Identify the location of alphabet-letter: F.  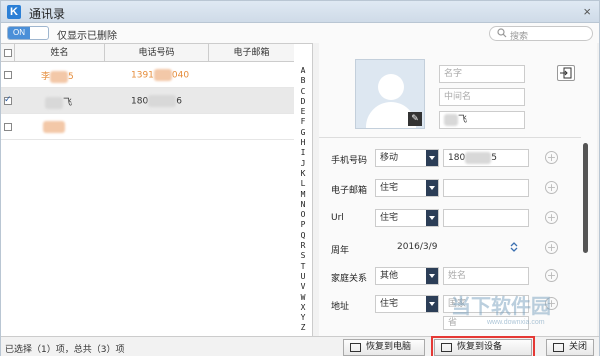
(303, 122).